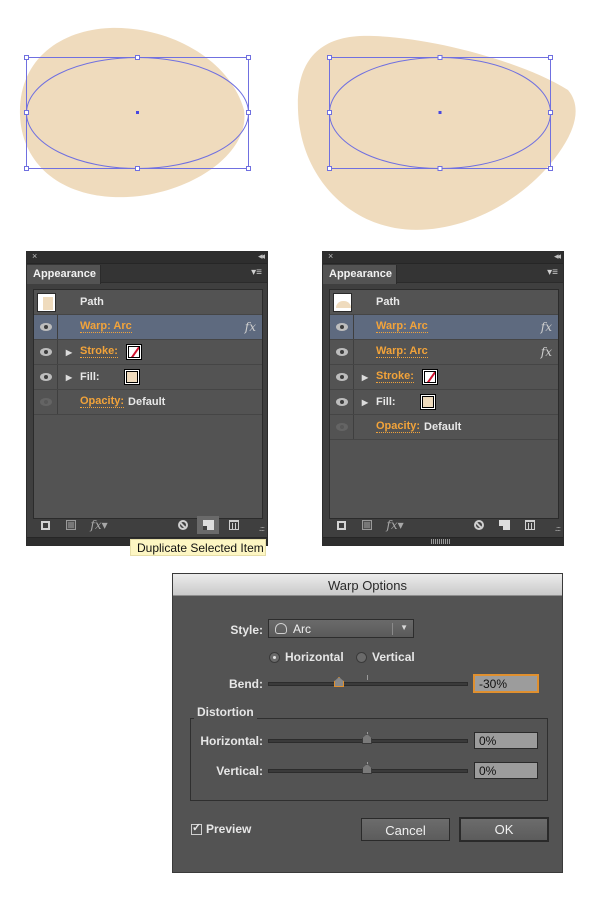 The image size is (600, 897). Describe the element at coordinates (341, 628) in the screenshot. I see `style-select: Arc ▼` at that location.